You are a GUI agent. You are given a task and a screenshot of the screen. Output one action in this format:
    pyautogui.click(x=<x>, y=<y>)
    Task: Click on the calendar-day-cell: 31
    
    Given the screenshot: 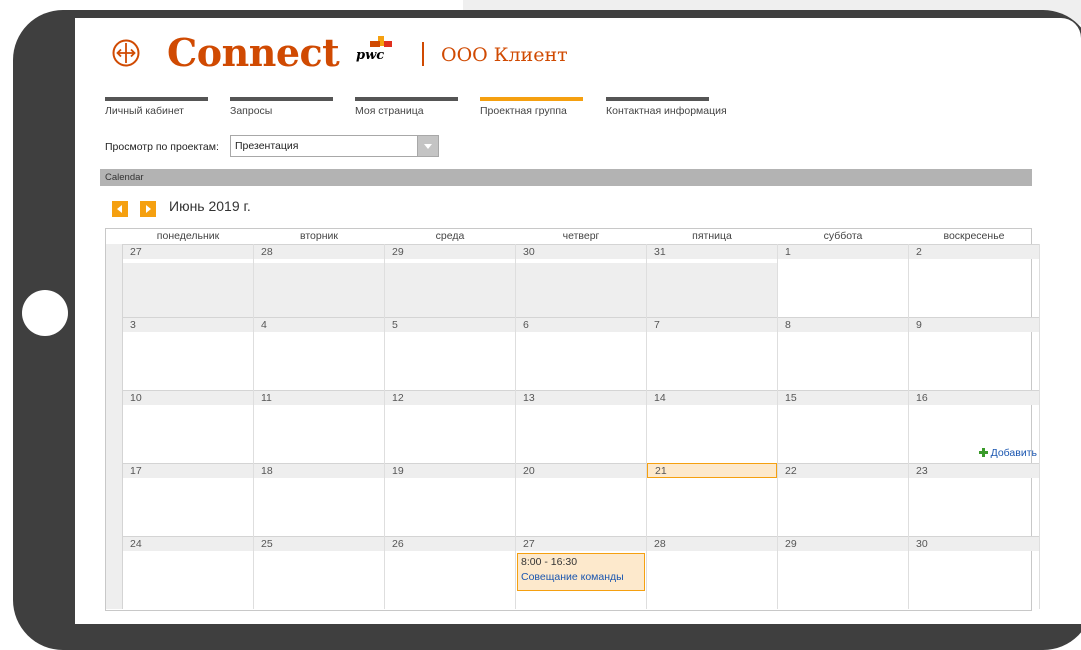 What is the action you would take?
    pyautogui.click(x=712, y=280)
    